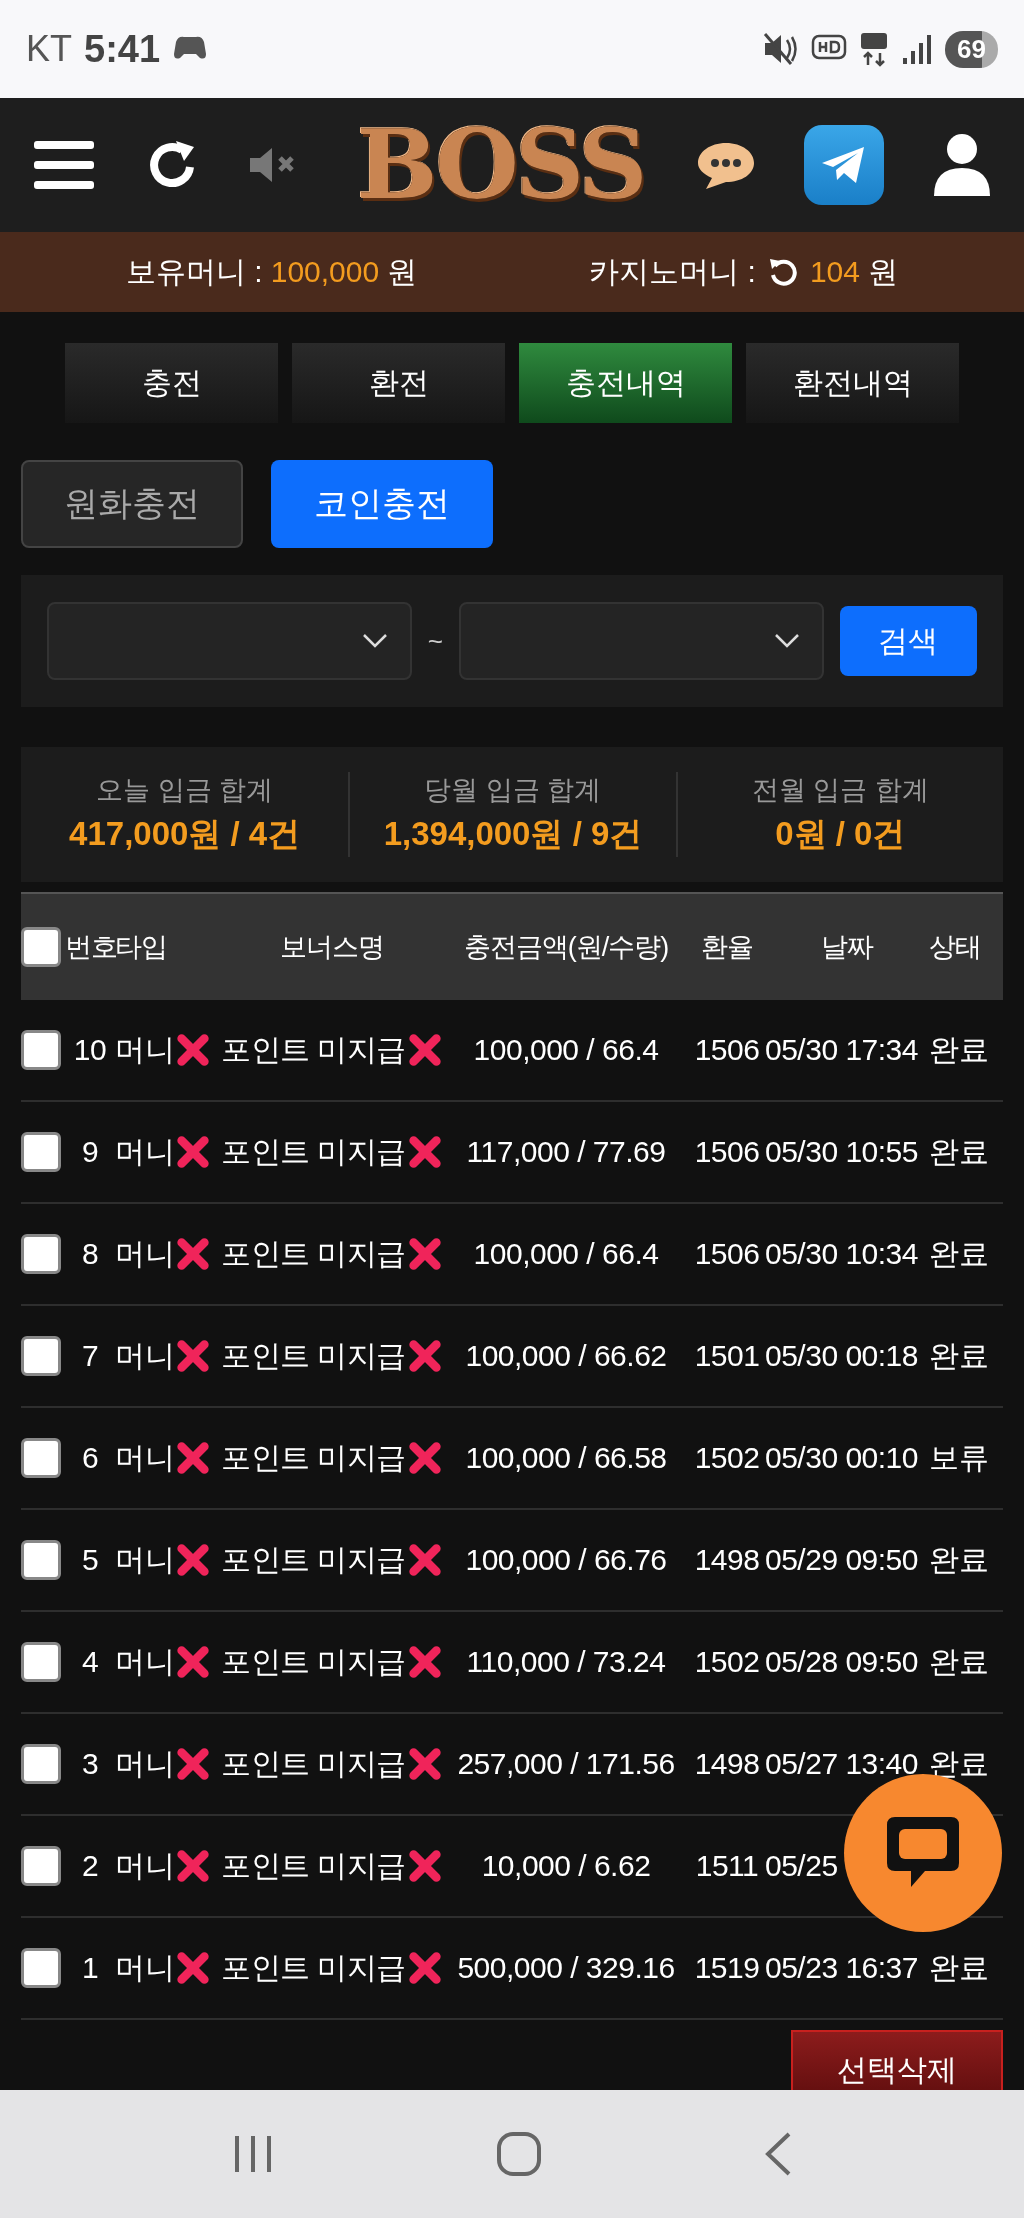 This screenshot has height=2218, width=1024. I want to click on battery-level: 69, so click(971, 49).